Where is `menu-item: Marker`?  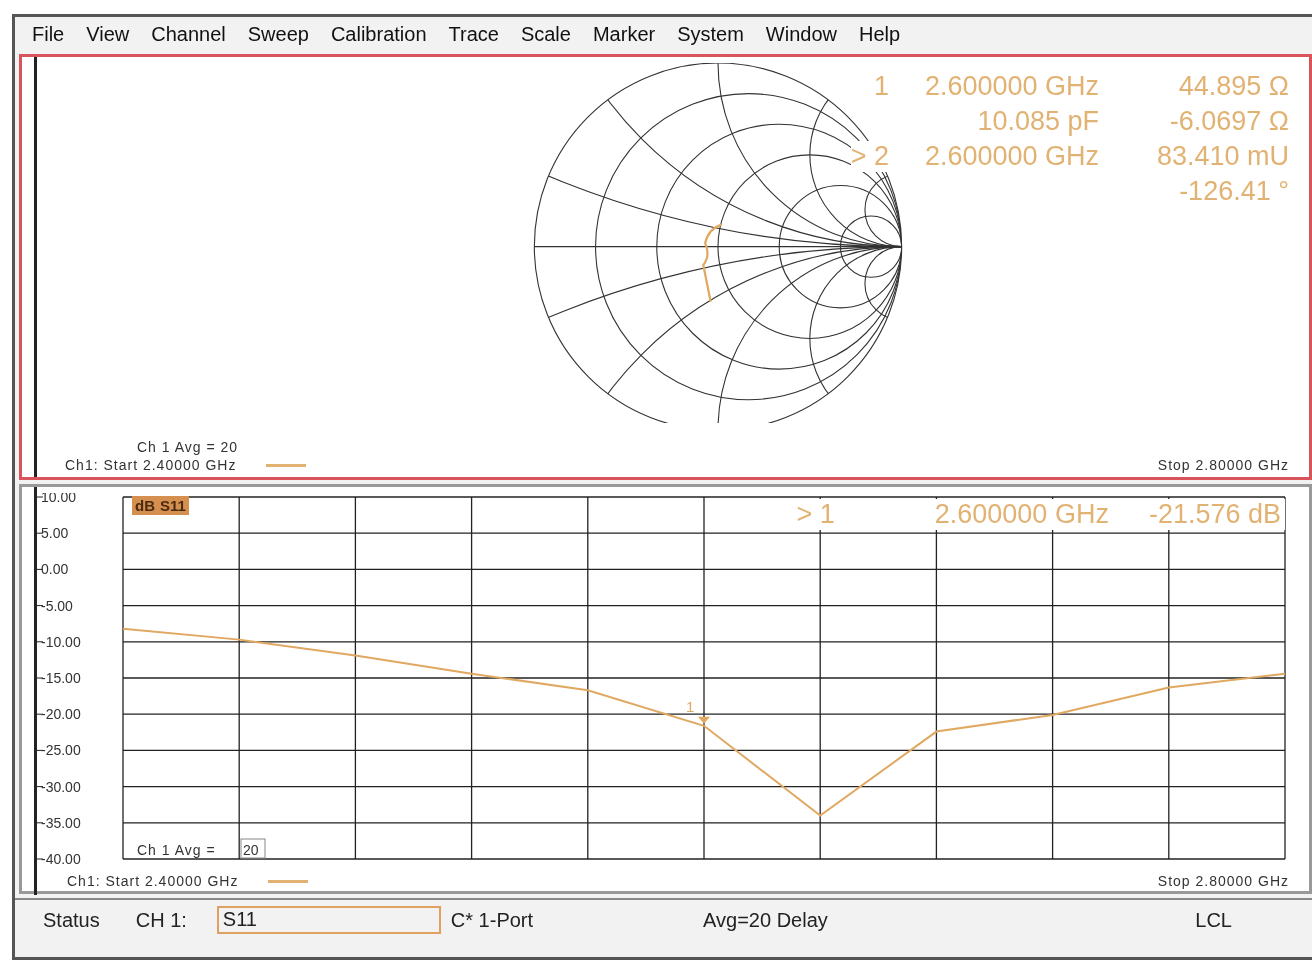
menu-item: Marker is located at coordinates (624, 34).